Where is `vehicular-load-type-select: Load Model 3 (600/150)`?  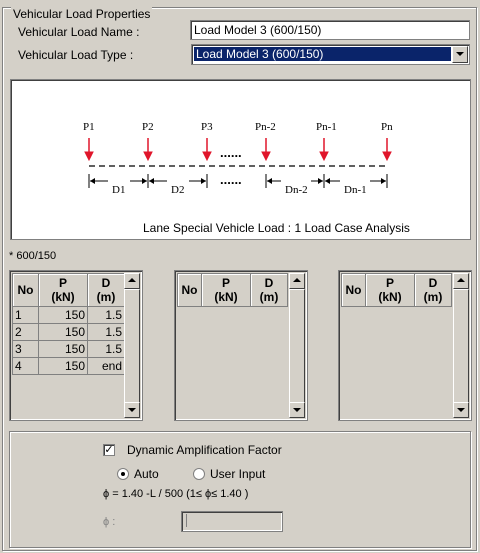
vehicular-load-type-select: Load Model 3 (600/150) is located at coordinates (330, 54).